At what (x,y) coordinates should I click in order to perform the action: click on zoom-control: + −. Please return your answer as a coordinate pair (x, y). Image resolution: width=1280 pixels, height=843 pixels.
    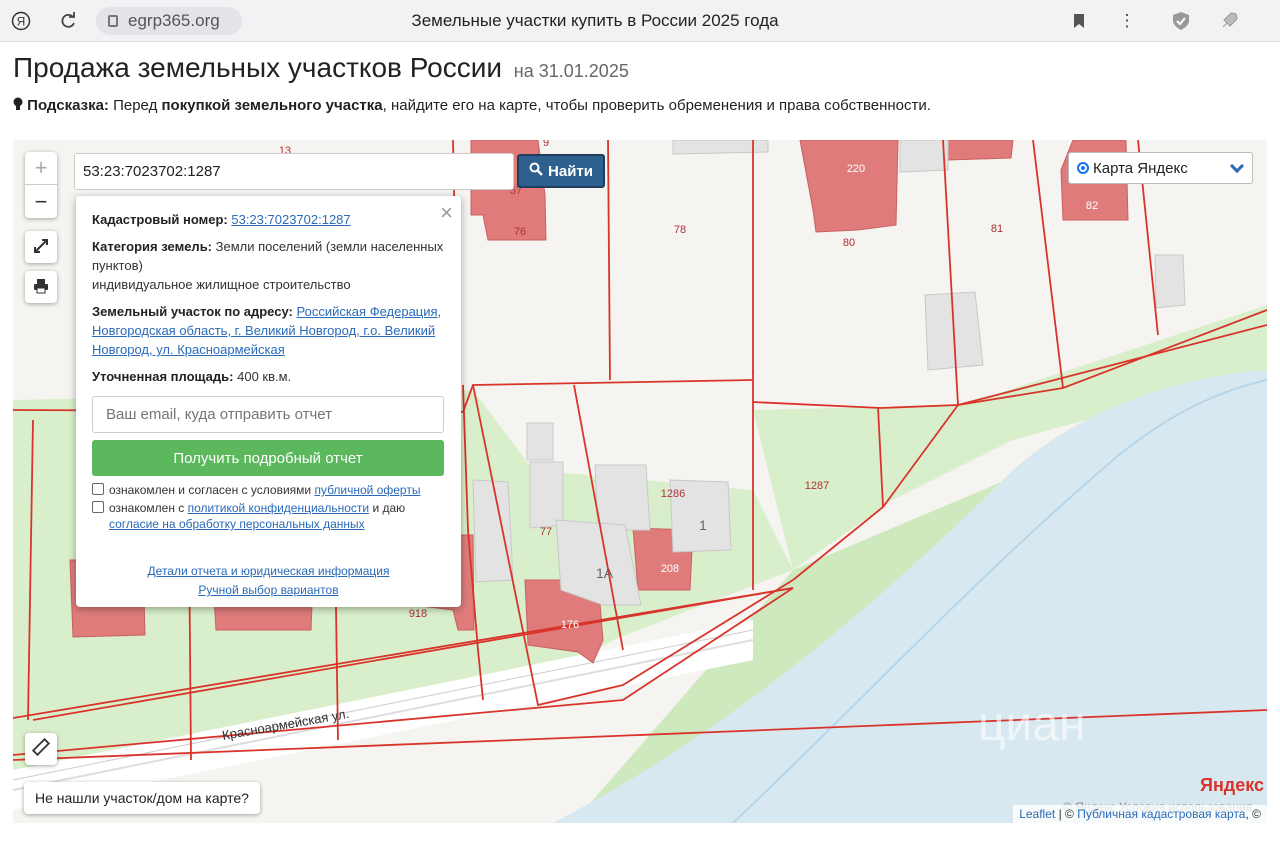
    Looking at the image, I should click on (41, 185).